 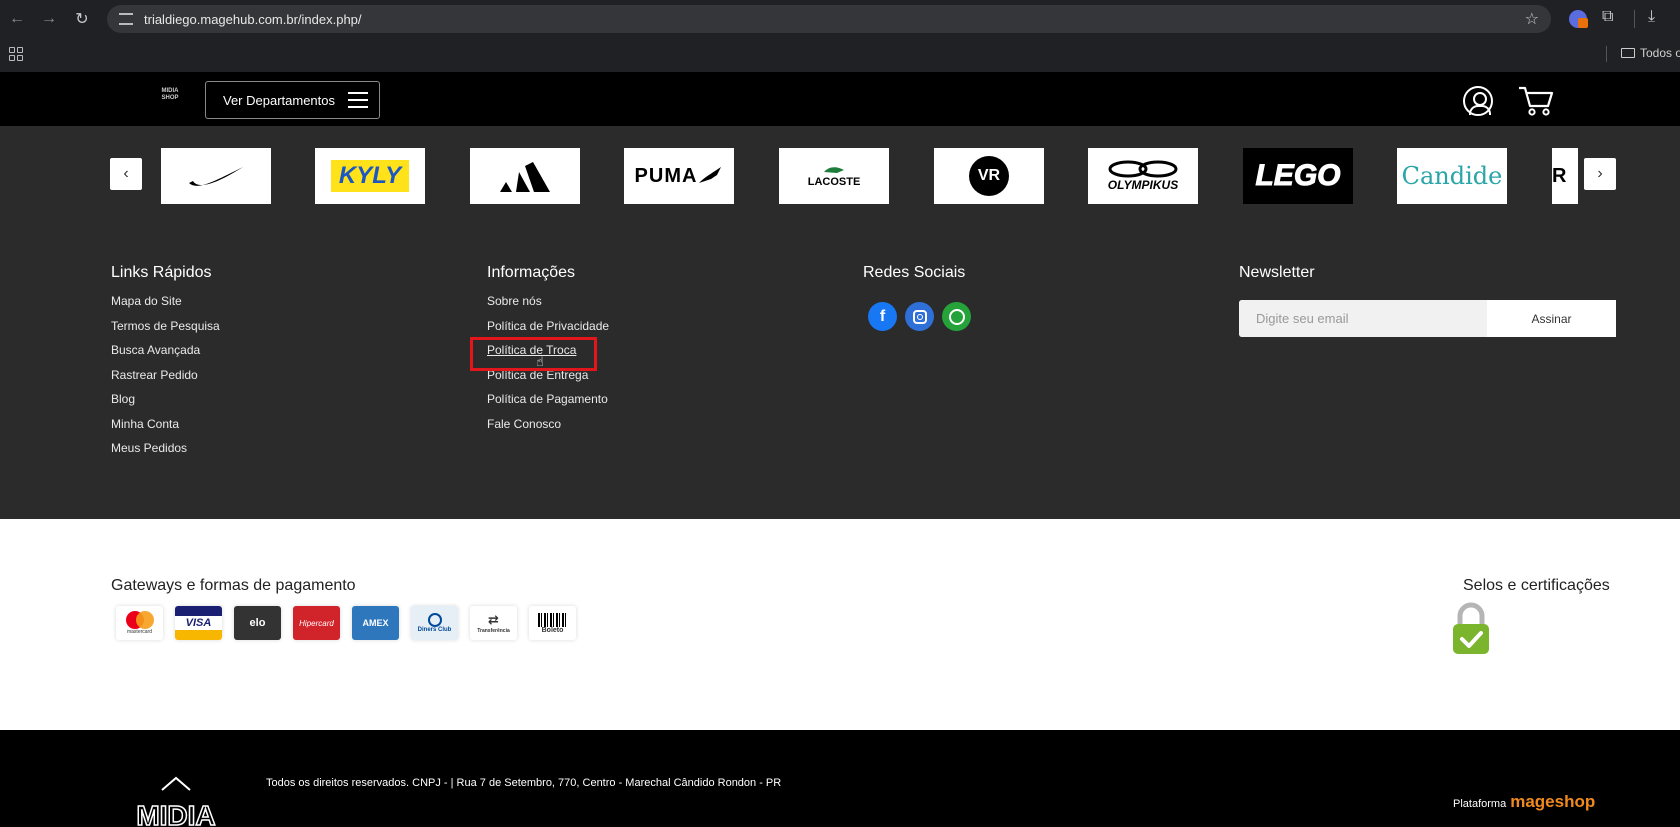 What do you see at coordinates (1363, 318) in the screenshot?
I see `newsletter-email-input` at bounding box center [1363, 318].